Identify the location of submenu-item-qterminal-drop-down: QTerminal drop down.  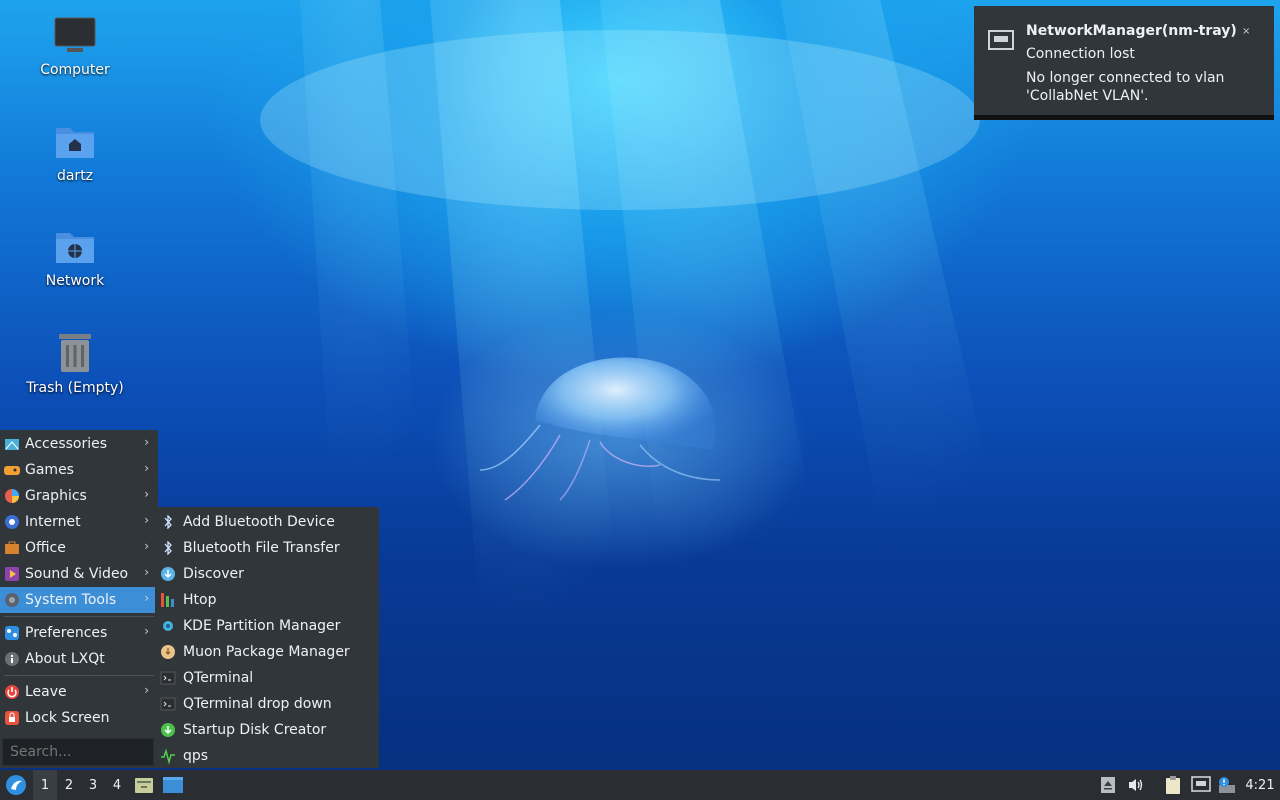
(267, 704).